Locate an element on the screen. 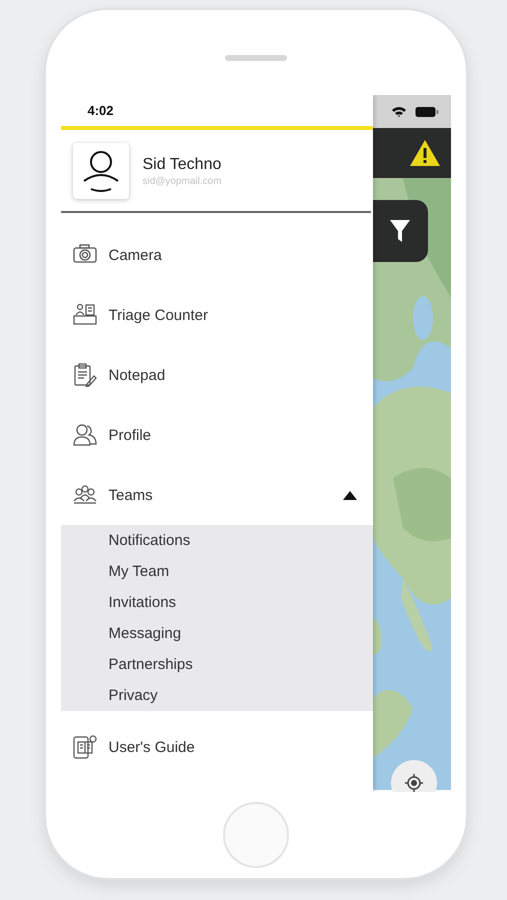  menu-item: Teams is located at coordinates (216, 495).